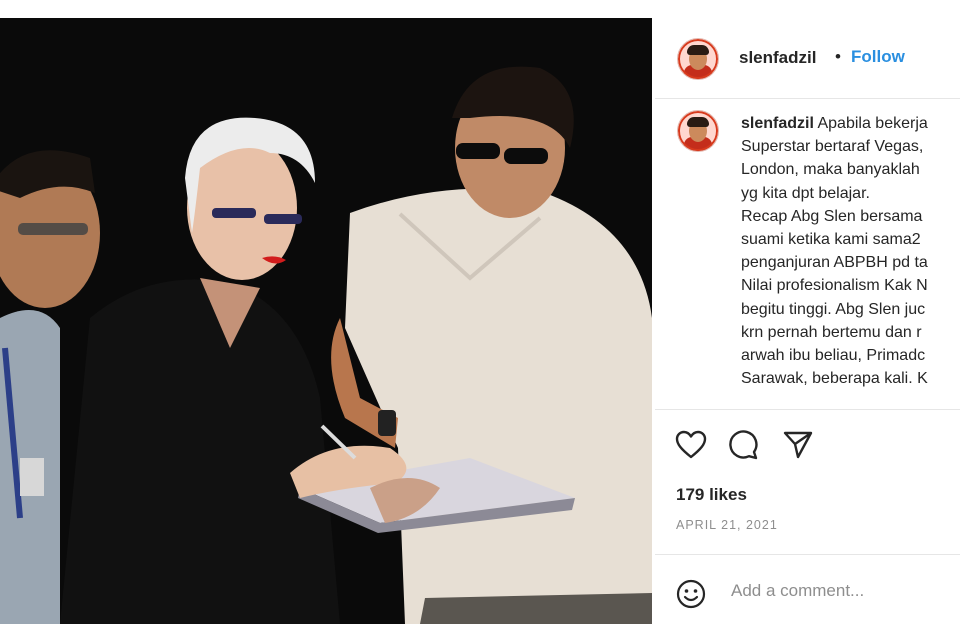 This screenshot has height=640, width=960. I want to click on caption-line: slenfadzil Apabila bekerja, so click(850, 123).